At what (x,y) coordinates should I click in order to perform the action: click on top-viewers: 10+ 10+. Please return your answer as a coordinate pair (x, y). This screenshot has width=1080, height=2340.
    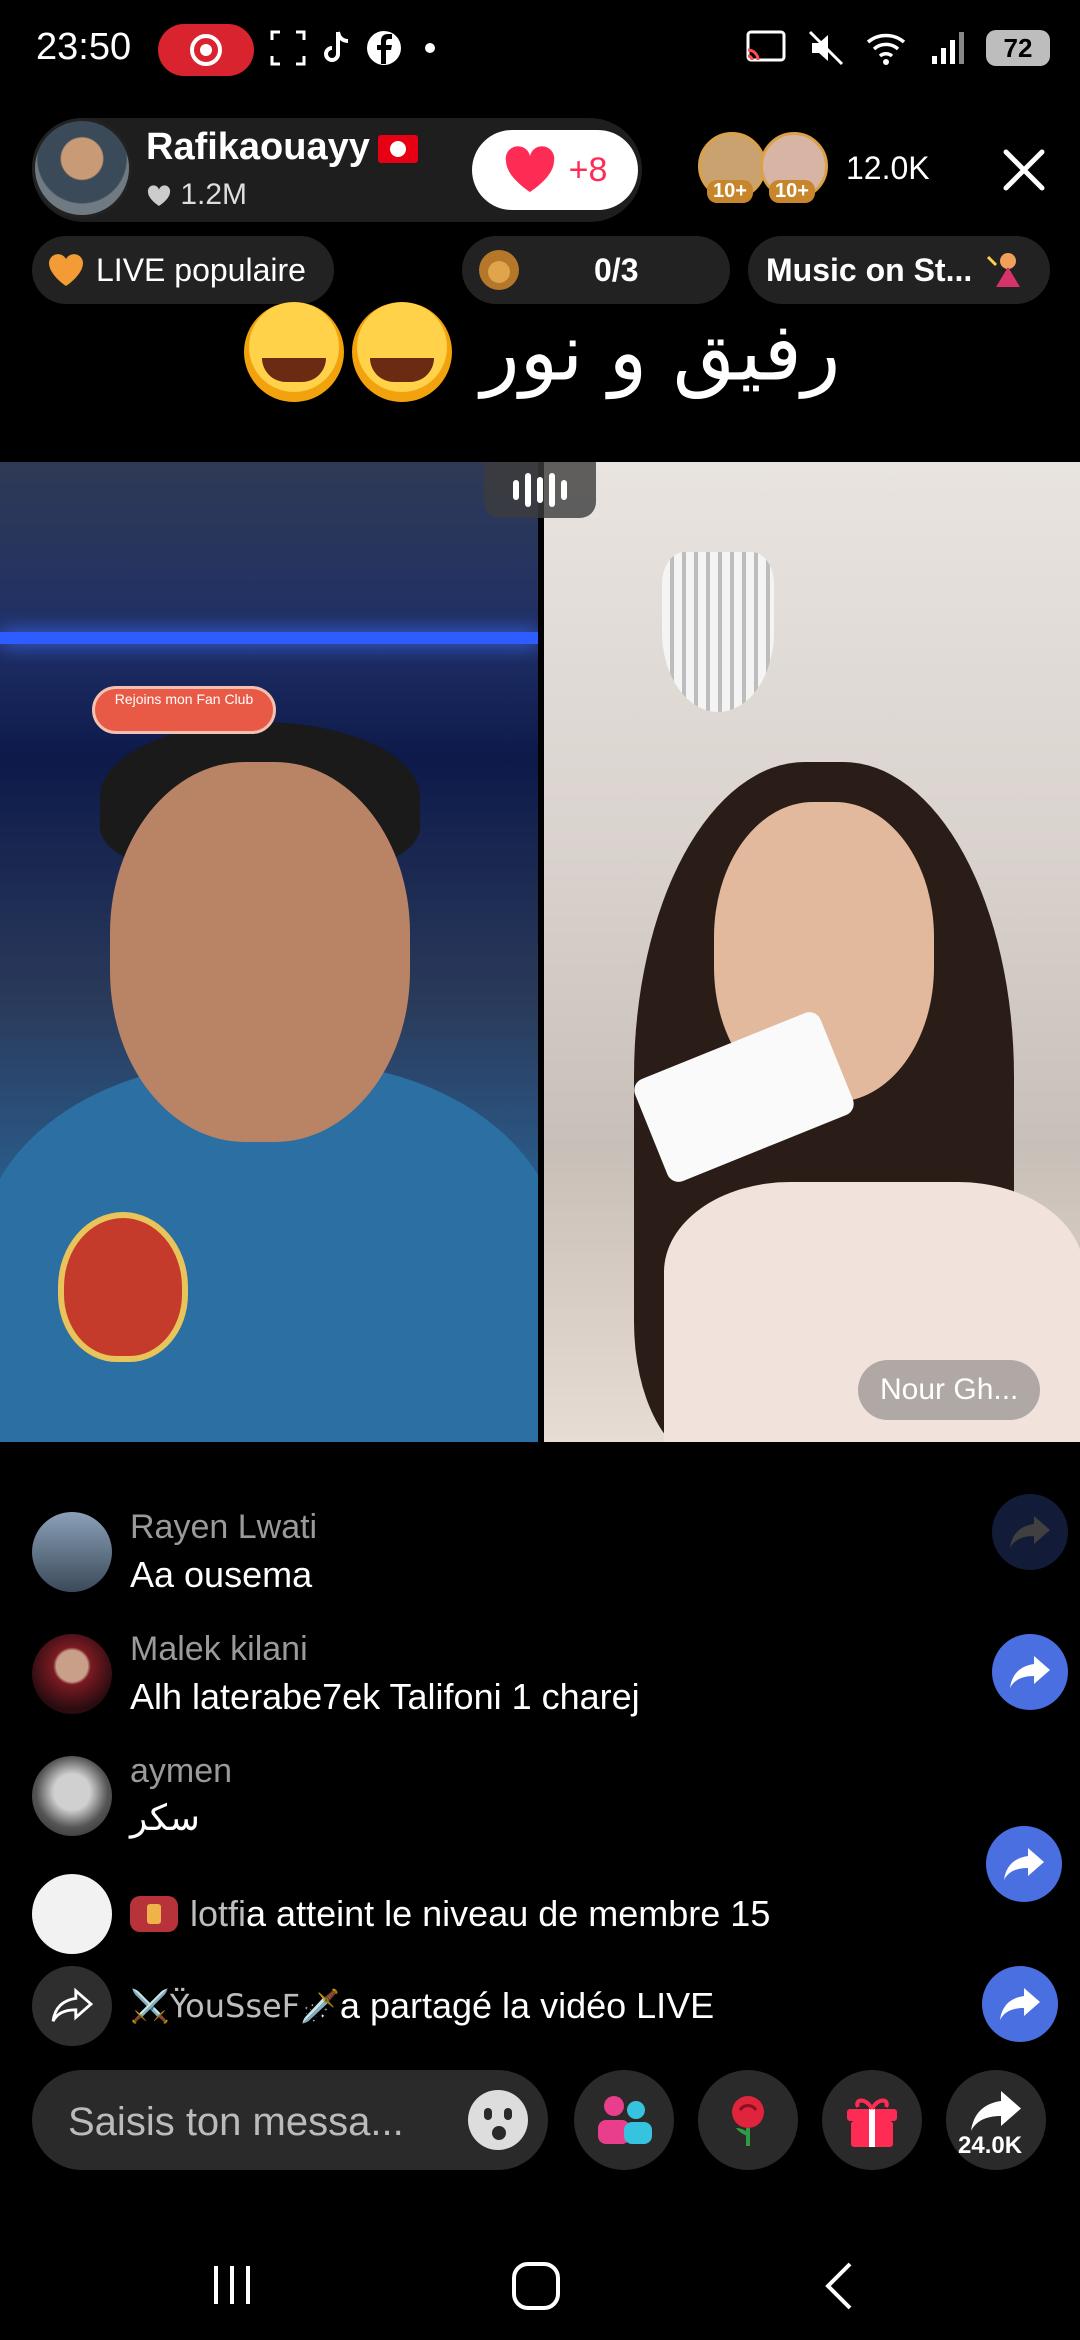
    Looking at the image, I should click on (763, 167).